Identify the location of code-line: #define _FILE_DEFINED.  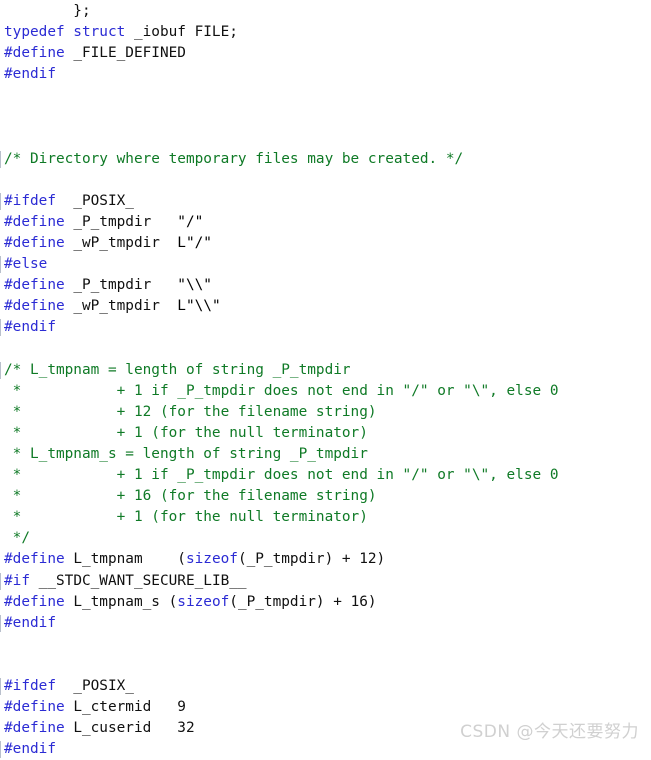
(325, 53).